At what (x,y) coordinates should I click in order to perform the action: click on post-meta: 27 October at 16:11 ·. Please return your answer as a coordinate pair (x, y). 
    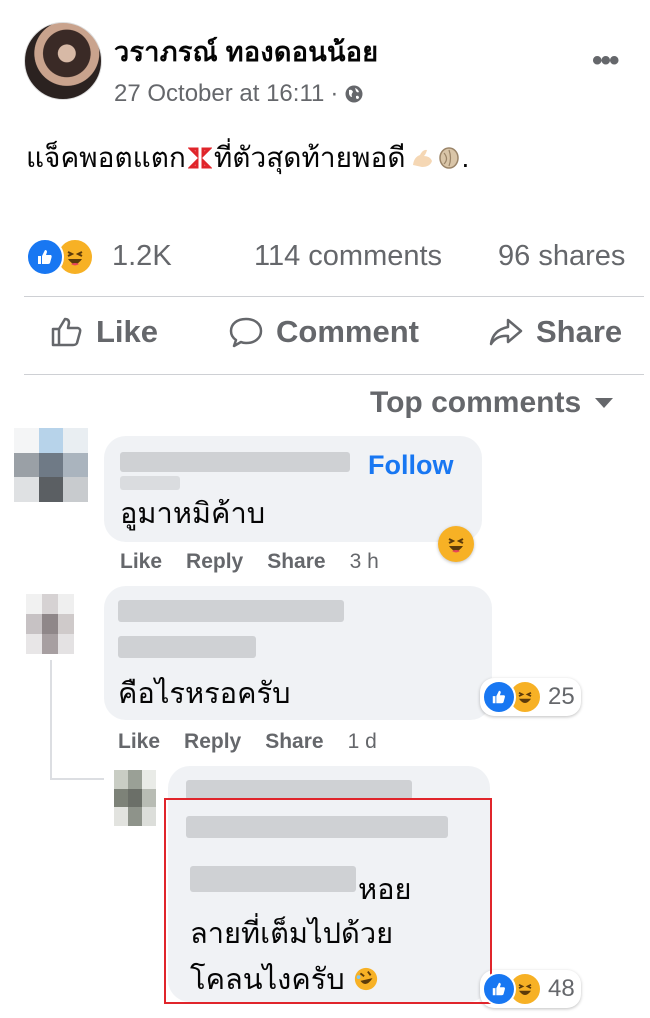
    Looking at the image, I should click on (239, 94).